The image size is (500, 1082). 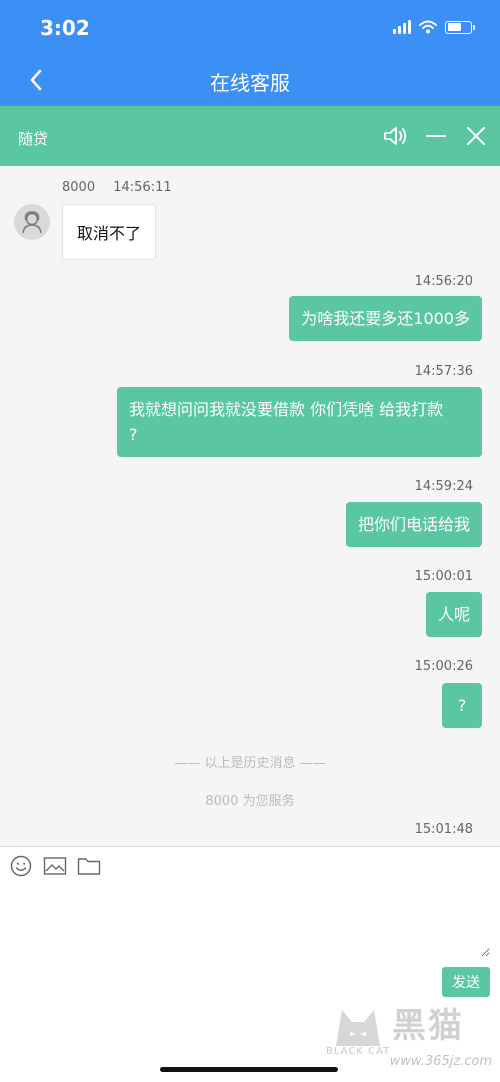 I want to click on avatar, so click(x=32, y=222).